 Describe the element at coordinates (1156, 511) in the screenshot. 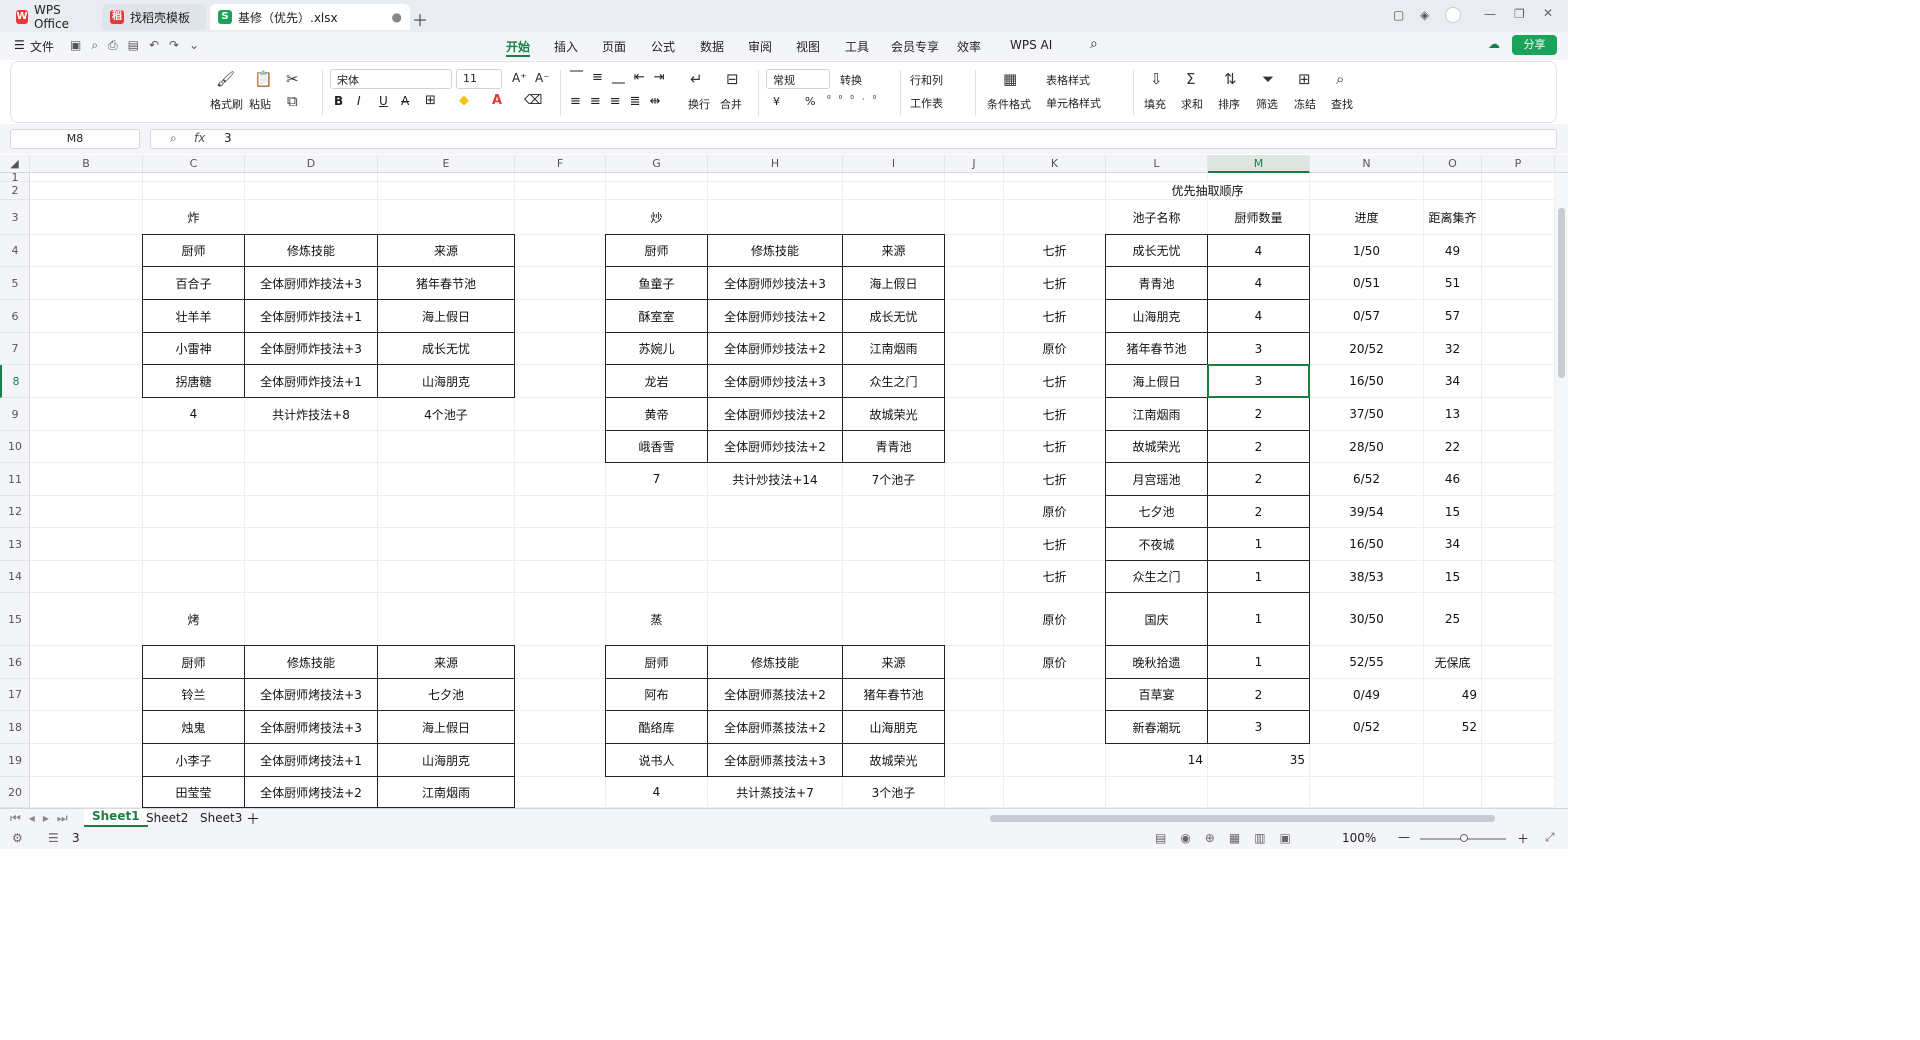

I see `cell-L12: 七夕池` at that location.